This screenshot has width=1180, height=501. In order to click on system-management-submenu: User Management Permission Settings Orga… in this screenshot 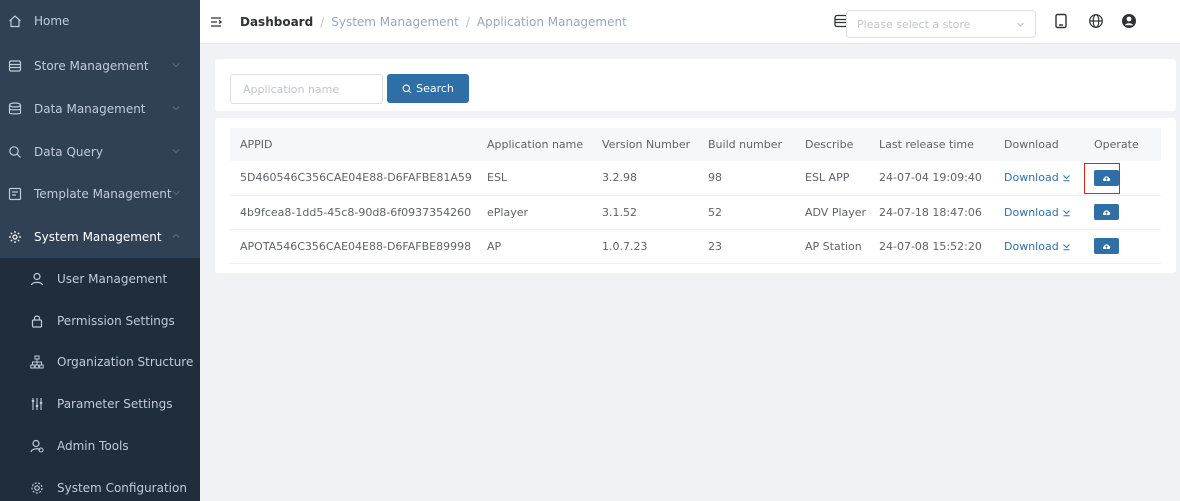, I will do `click(100, 379)`.